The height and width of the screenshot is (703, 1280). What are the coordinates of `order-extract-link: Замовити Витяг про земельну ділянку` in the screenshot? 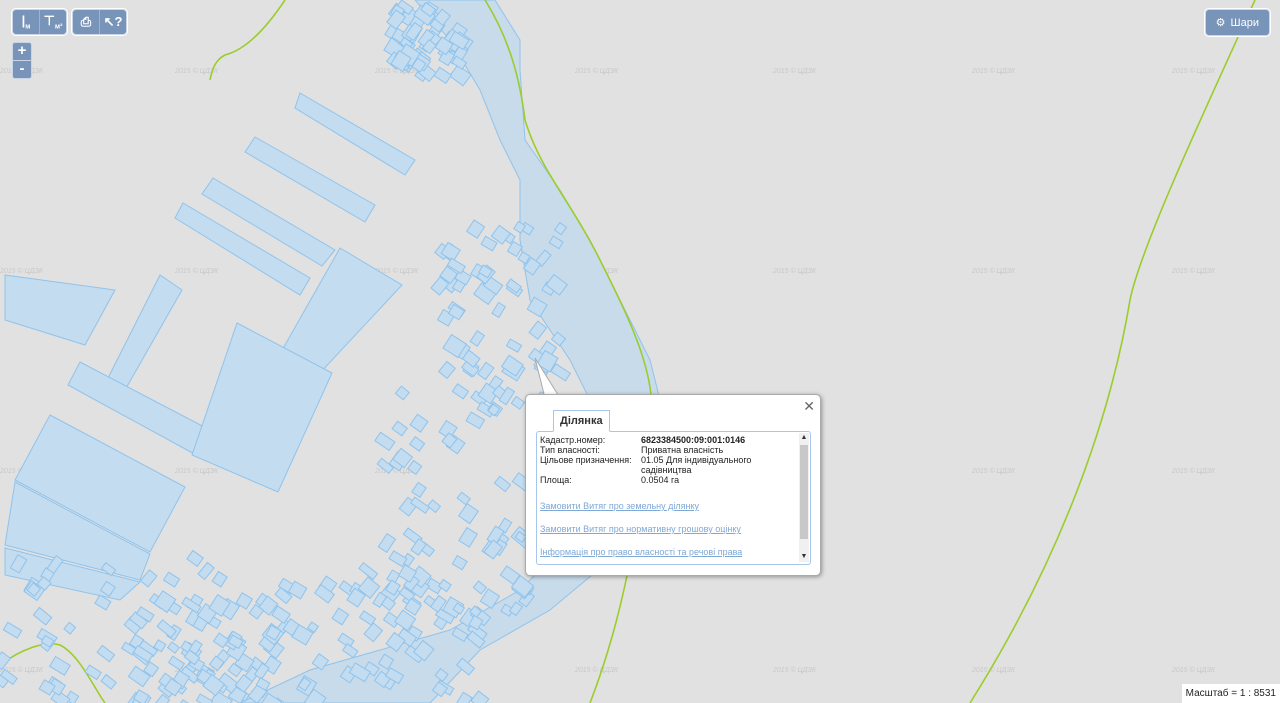 It's located at (667, 506).